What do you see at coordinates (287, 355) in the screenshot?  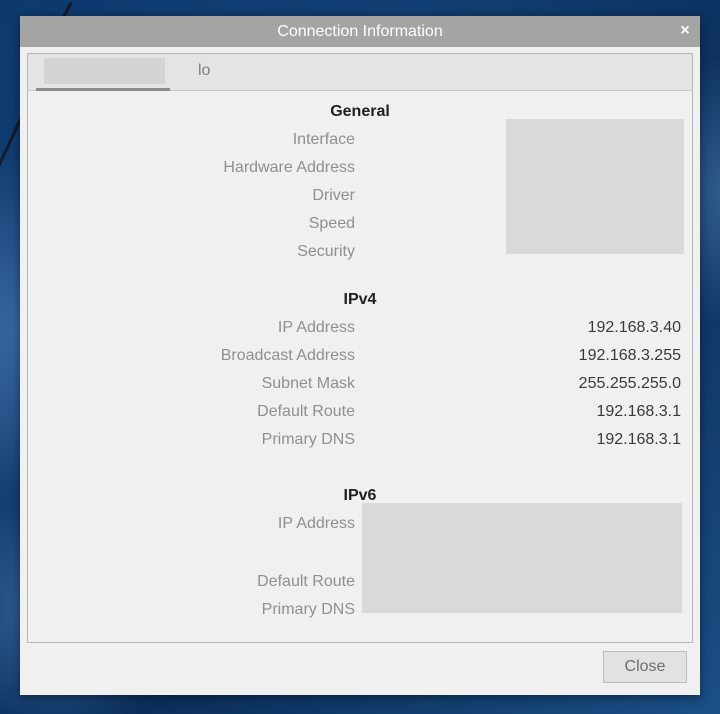 I see `ipv4-broadcast-address-label: Broadcast Address` at bounding box center [287, 355].